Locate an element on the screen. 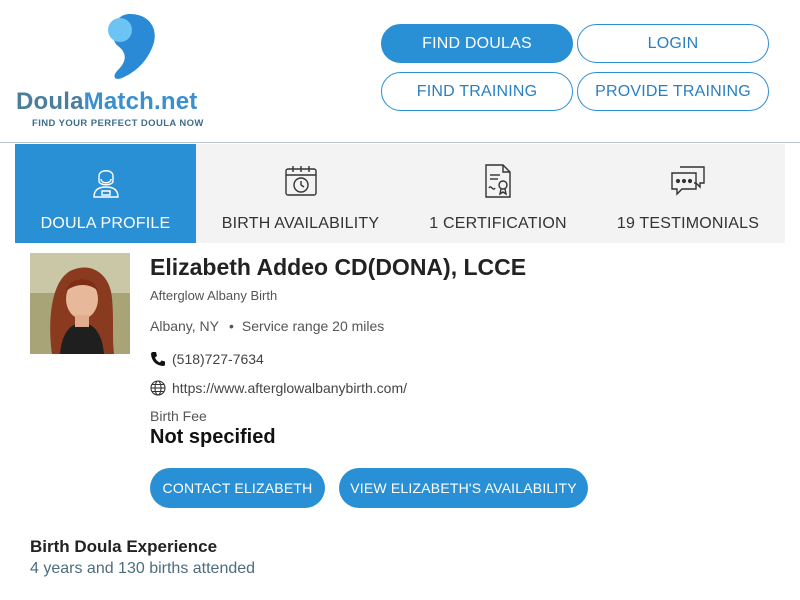 This screenshot has height=600, width=800. tab-label: 1 CERTIFICATION is located at coordinates (498, 223).